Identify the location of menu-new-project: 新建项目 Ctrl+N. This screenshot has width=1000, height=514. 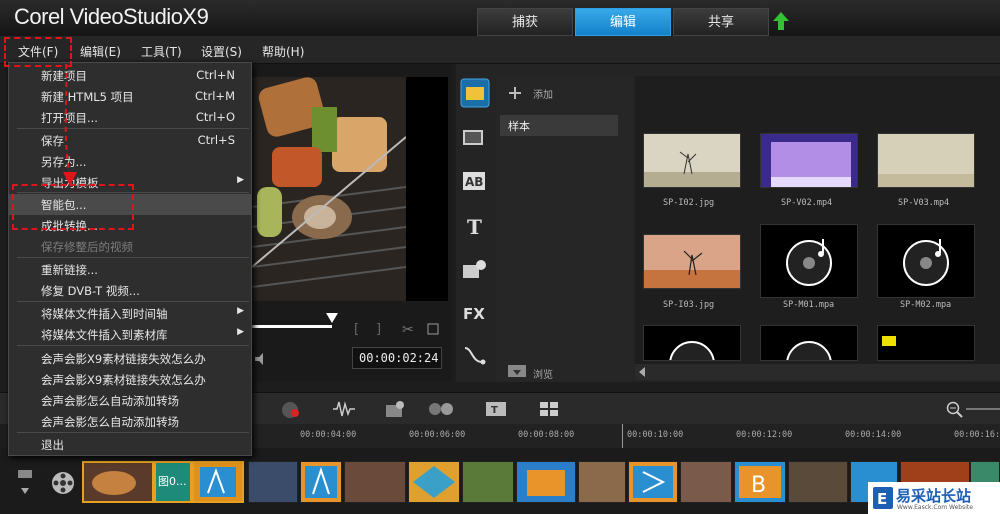
(130, 75).